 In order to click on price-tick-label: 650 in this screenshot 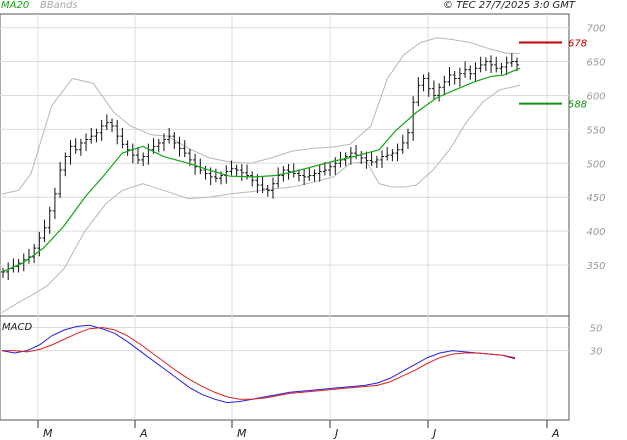, I will do `click(595, 63)`.